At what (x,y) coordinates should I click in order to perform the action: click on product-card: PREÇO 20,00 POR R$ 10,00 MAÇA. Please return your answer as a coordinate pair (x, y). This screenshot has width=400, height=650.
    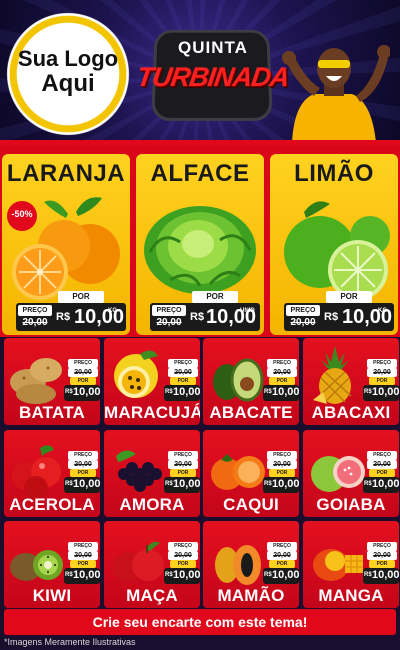
    Looking at the image, I should click on (152, 564).